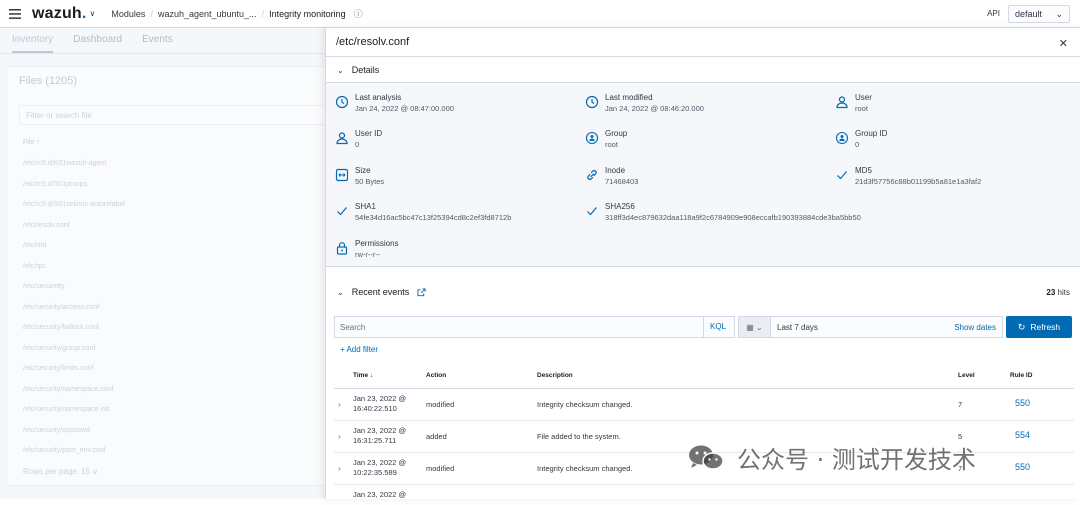 This screenshot has width=1080, height=505. I want to click on search-placeholder: Search, so click(353, 327).